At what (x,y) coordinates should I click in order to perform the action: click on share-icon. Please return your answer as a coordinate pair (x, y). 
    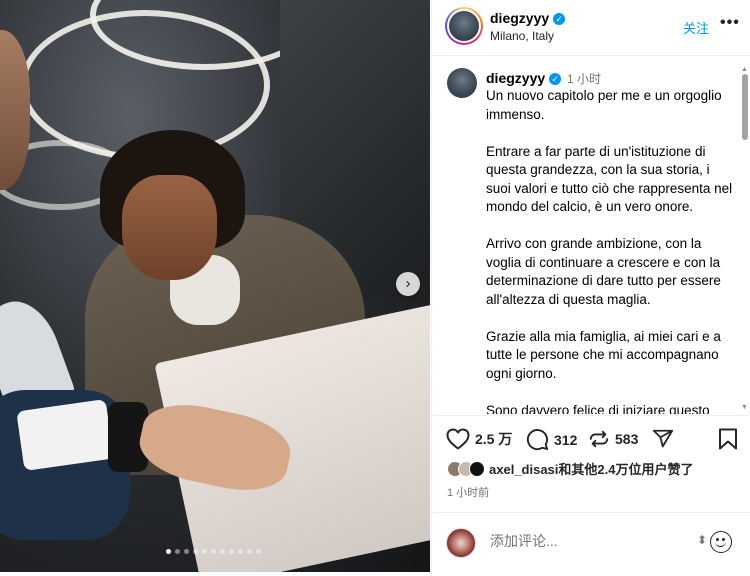
    Looking at the image, I should click on (663, 438).